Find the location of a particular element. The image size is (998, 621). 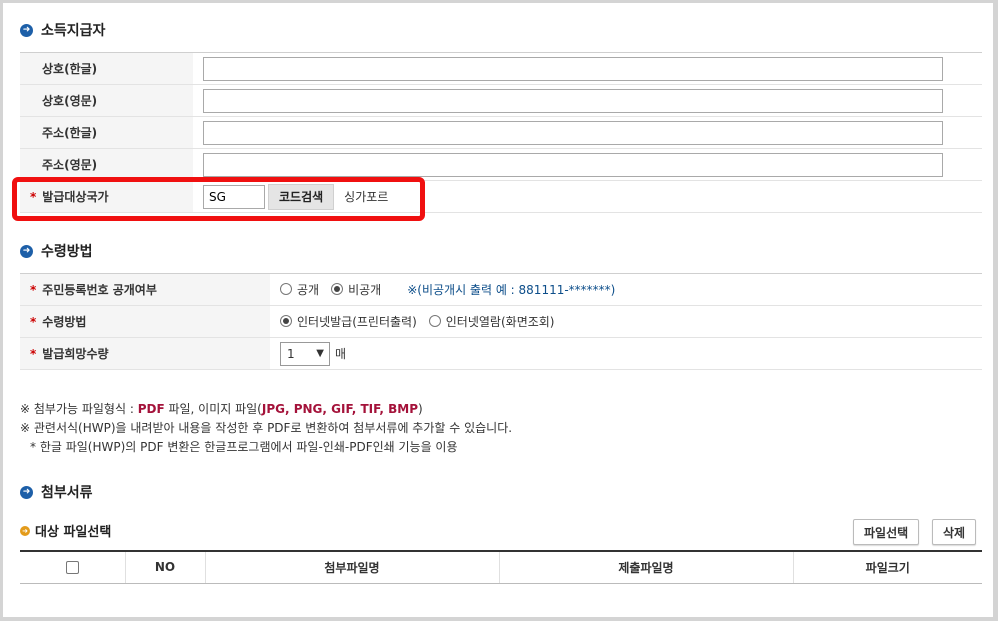

column-header: NO is located at coordinates (165, 567).